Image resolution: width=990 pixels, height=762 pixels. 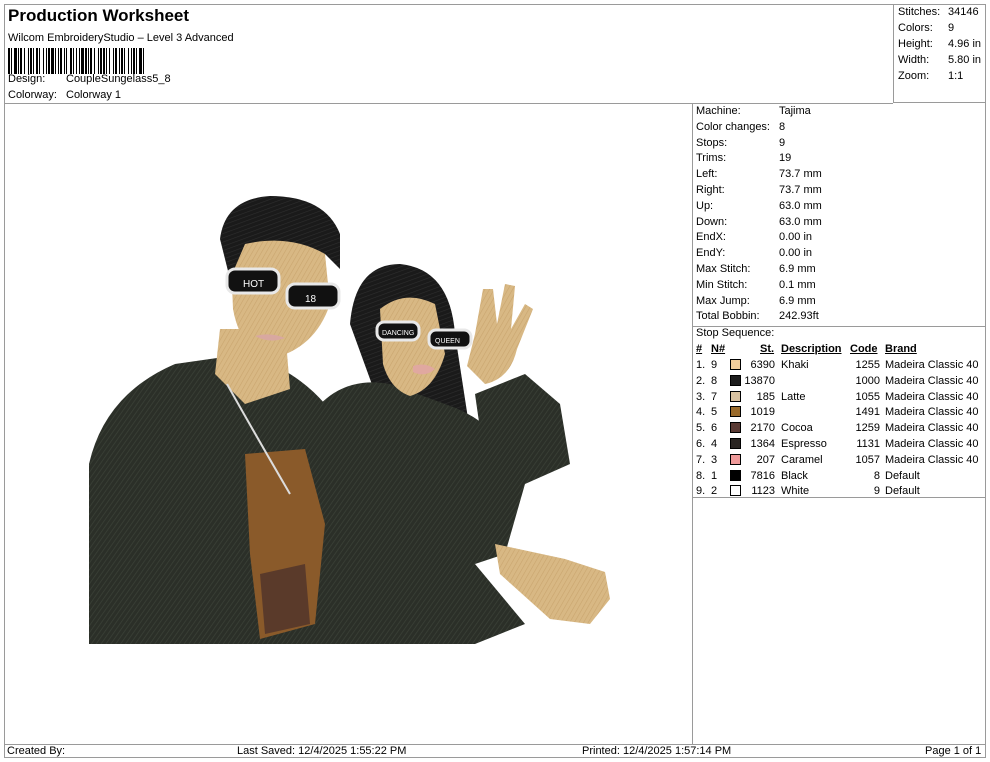 What do you see at coordinates (795, 491) in the screenshot?
I see `row-description: White` at bounding box center [795, 491].